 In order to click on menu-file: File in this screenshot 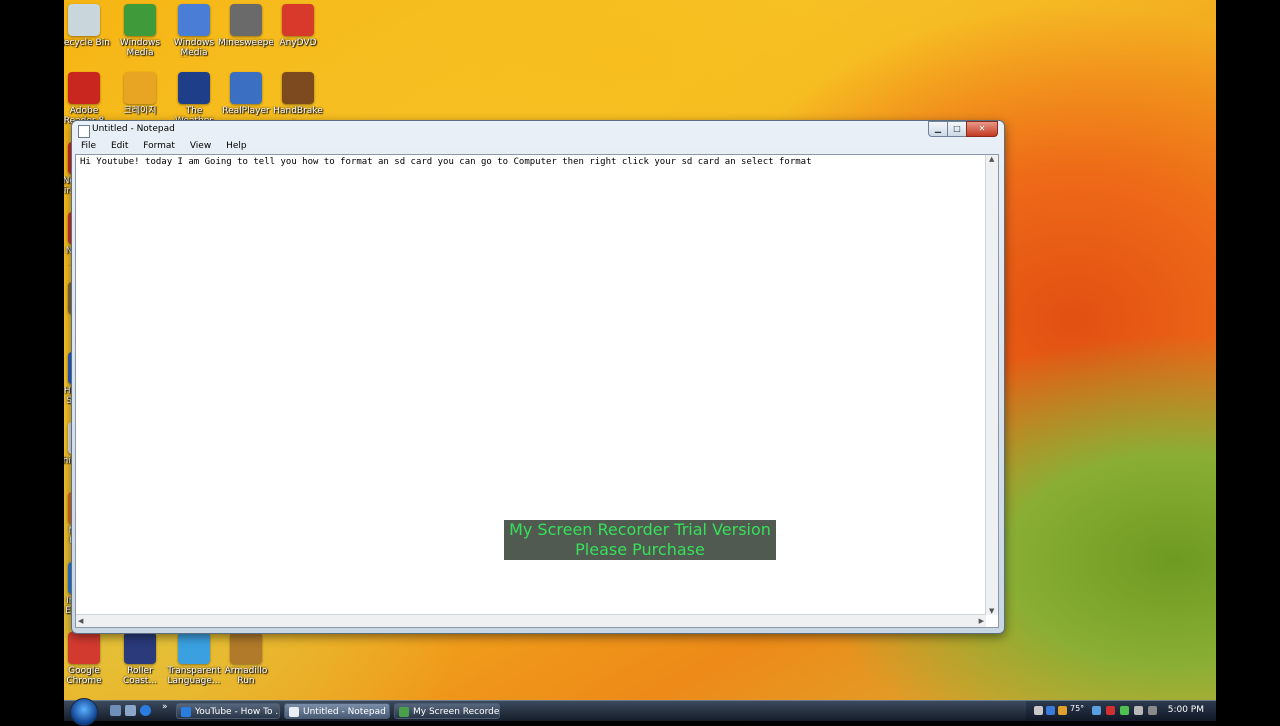, I will do `click(88, 146)`.